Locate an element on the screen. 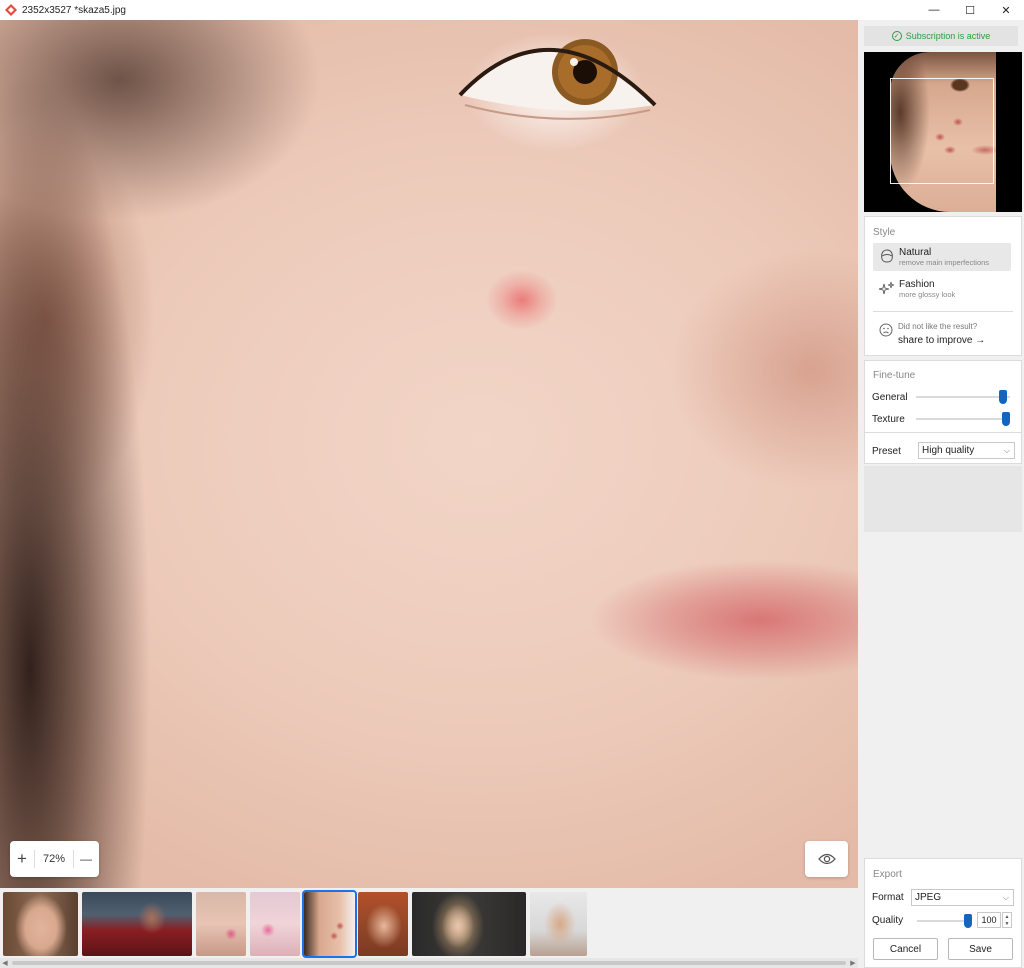  thumbnail-woman-acne is located at coordinates (329, 924).